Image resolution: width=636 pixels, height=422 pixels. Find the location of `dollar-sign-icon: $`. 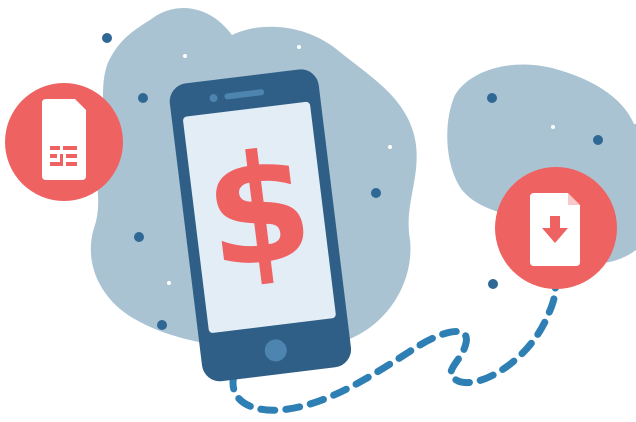

dollar-sign-icon: $ is located at coordinates (258, 210).